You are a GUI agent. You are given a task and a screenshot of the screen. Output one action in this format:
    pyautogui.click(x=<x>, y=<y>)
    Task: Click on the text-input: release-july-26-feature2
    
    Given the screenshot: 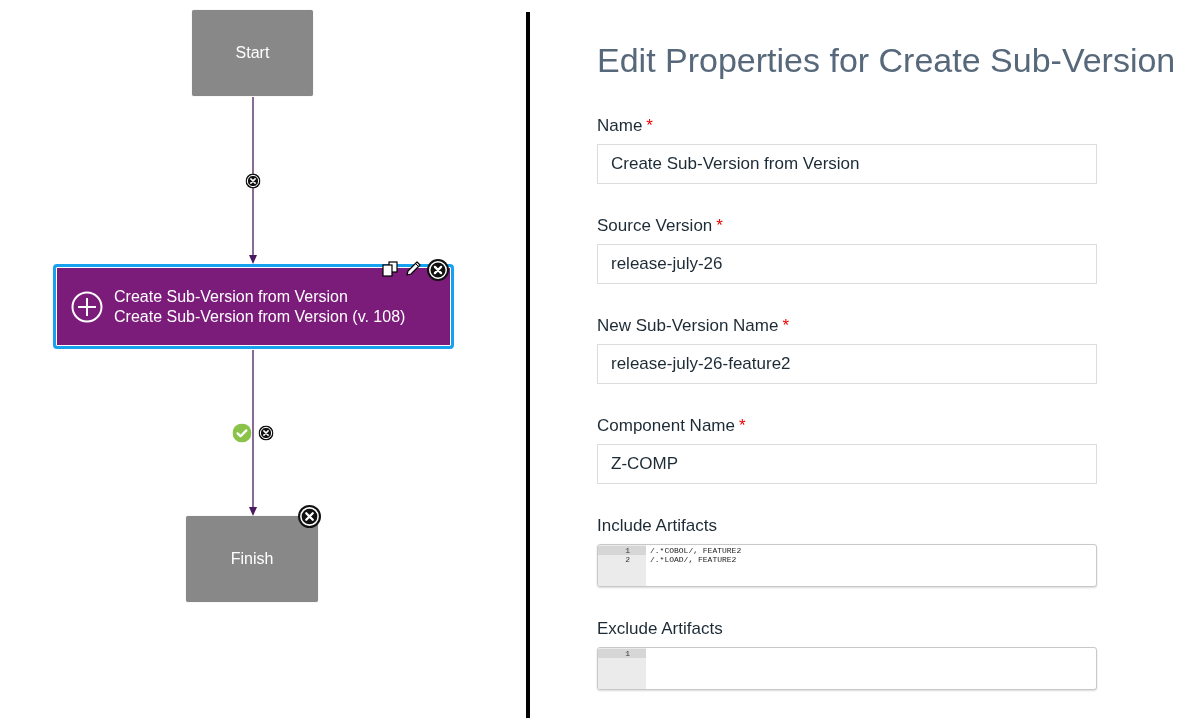 What is the action you would take?
    pyautogui.click(x=847, y=364)
    